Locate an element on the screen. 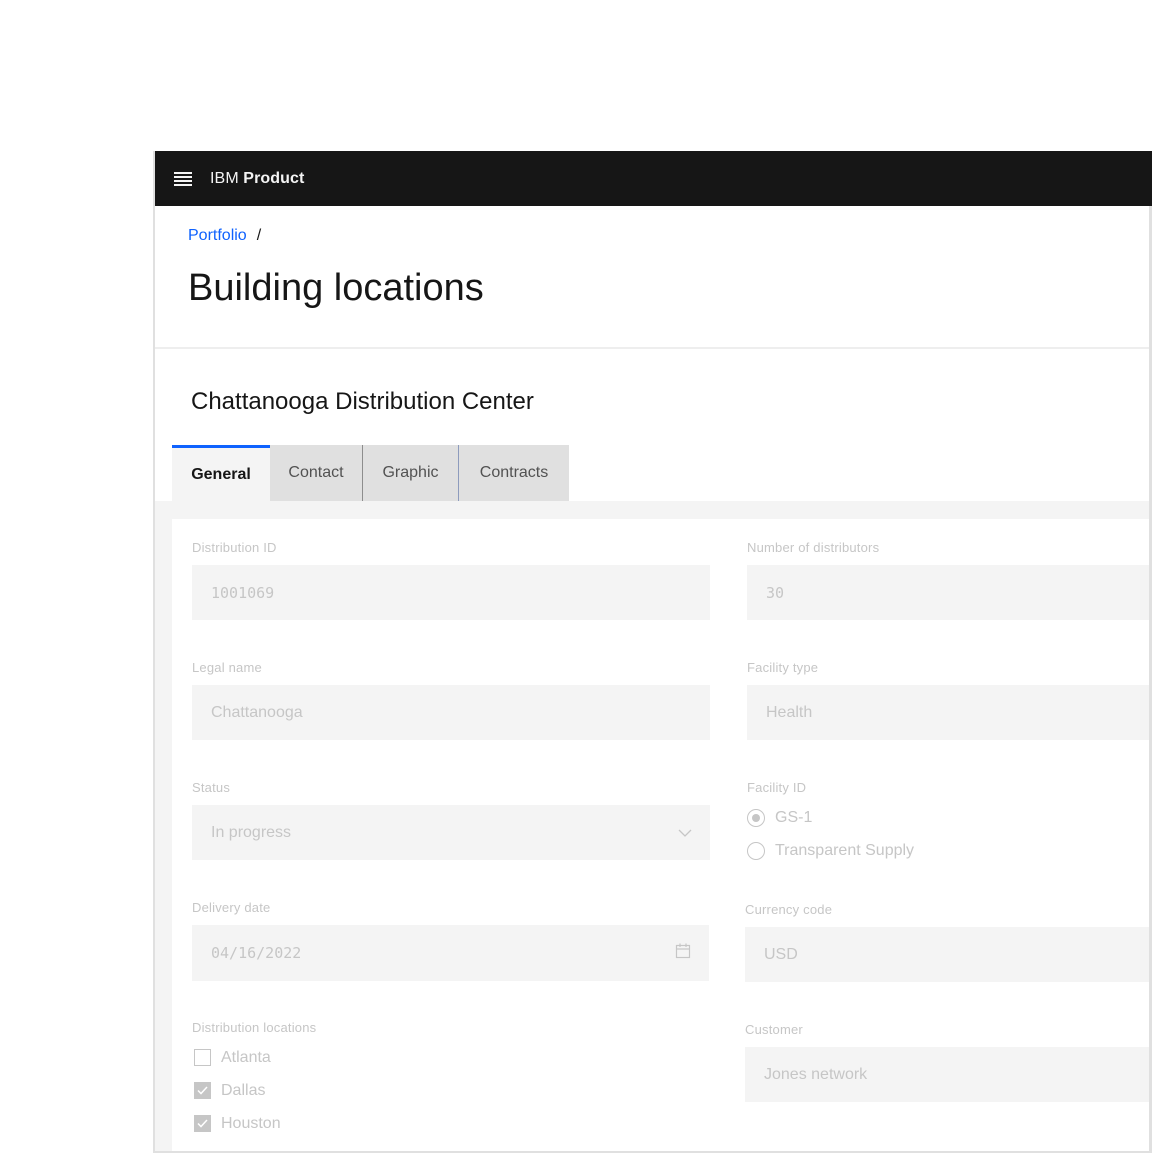  distribution-locations-checkbox-group: Atlanta Dallas Houston is located at coordinates (451, 1090).